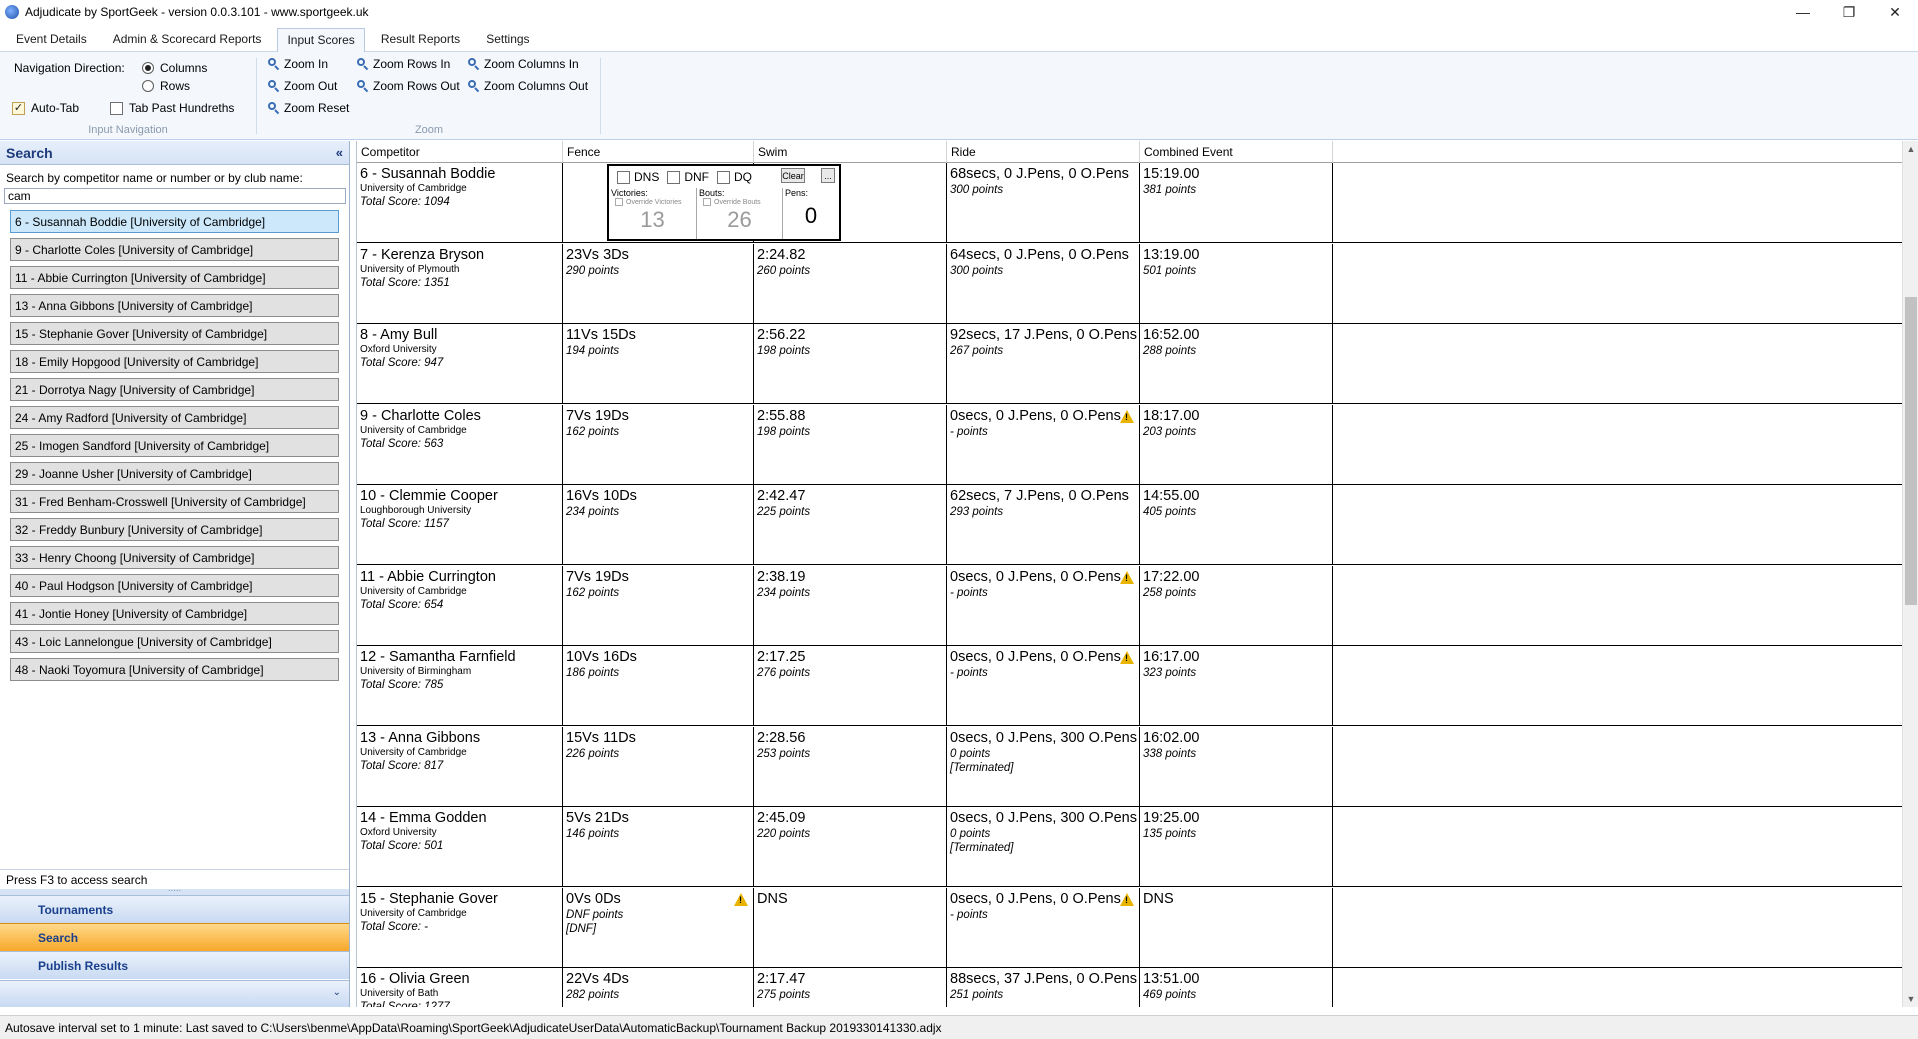  What do you see at coordinates (174, 993) in the screenshot?
I see `nav-overflow-button: ⌄` at bounding box center [174, 993].